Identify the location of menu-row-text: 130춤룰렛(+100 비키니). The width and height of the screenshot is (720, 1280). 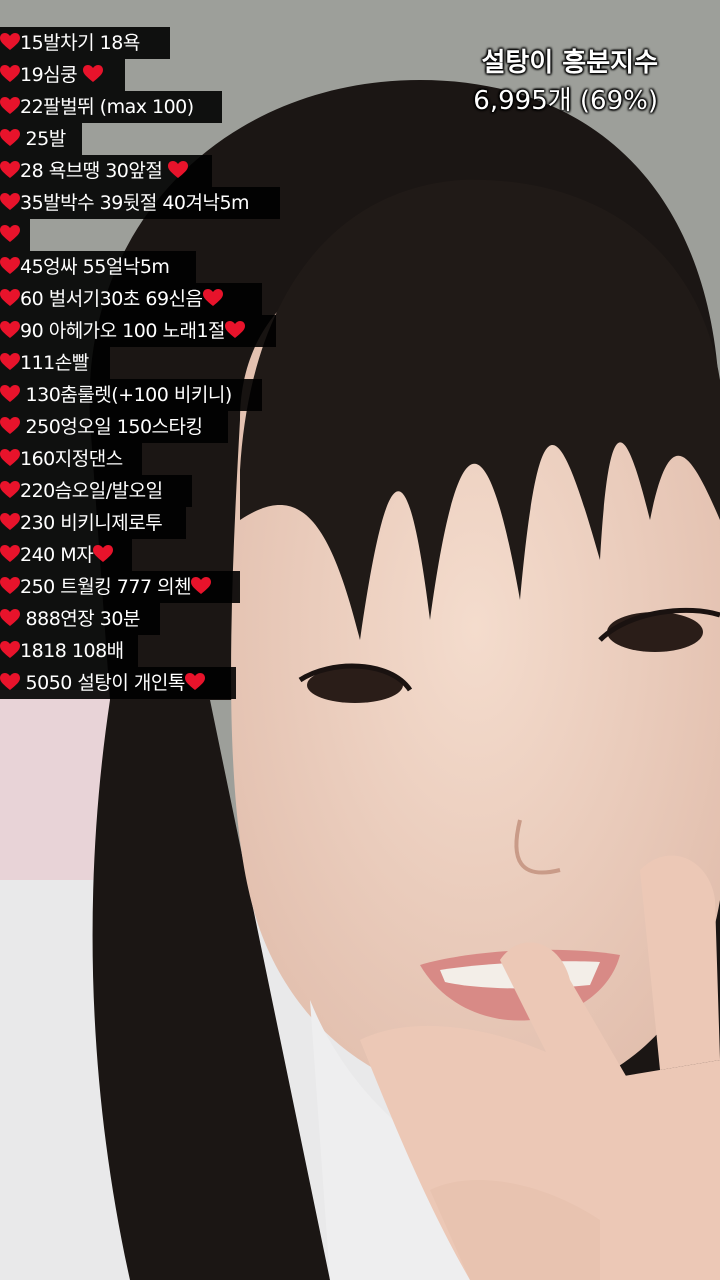
(116, 395).